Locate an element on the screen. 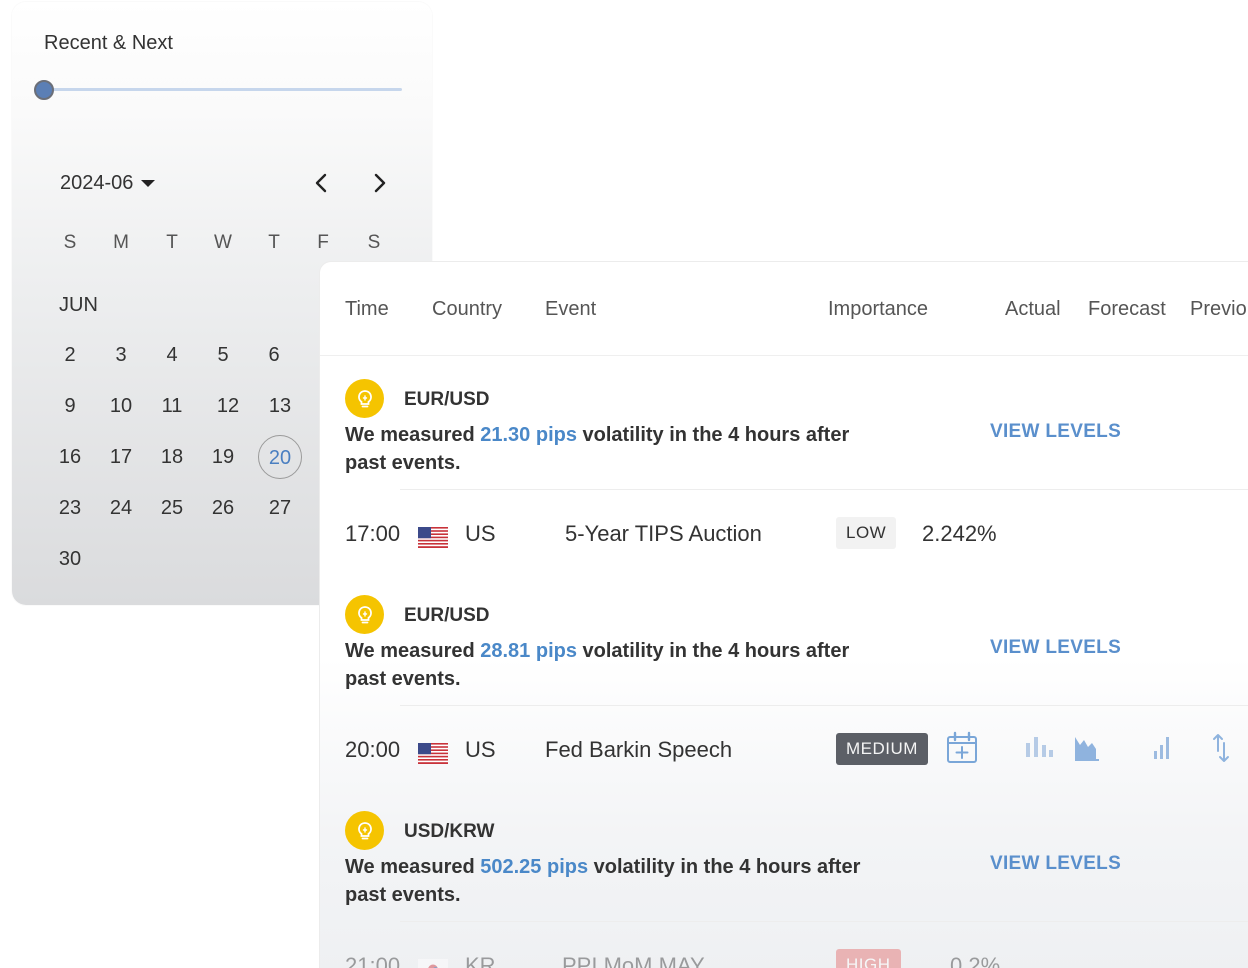 This screenshot has width=1248, height=968. range-slider-thumb is located at coordinates (44, 90).